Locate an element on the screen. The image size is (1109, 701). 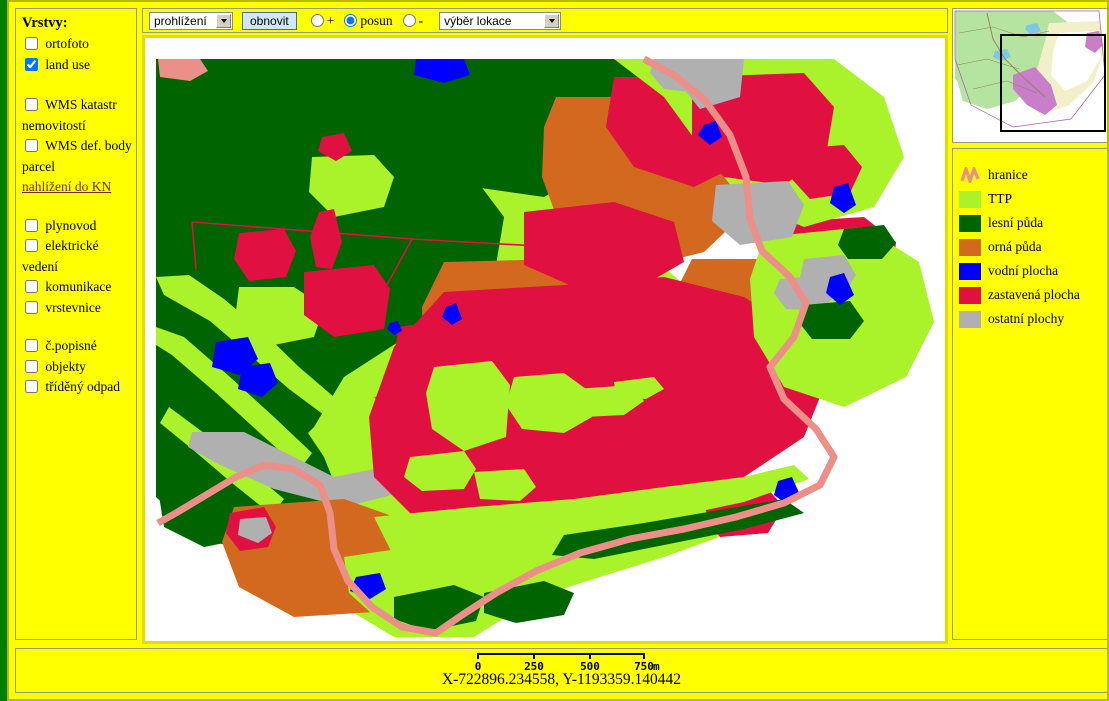
legend-label-ttp: TTP is located at coordinates (1000, 198).